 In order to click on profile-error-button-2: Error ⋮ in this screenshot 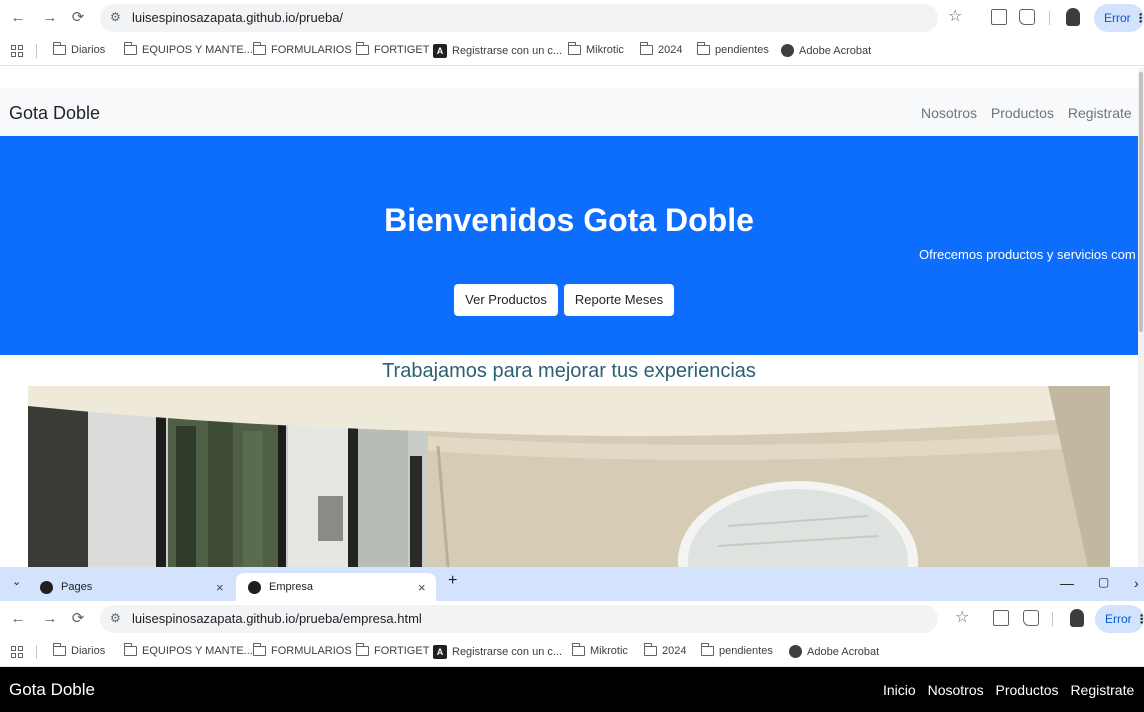, I will do `click(1119, 619)`.